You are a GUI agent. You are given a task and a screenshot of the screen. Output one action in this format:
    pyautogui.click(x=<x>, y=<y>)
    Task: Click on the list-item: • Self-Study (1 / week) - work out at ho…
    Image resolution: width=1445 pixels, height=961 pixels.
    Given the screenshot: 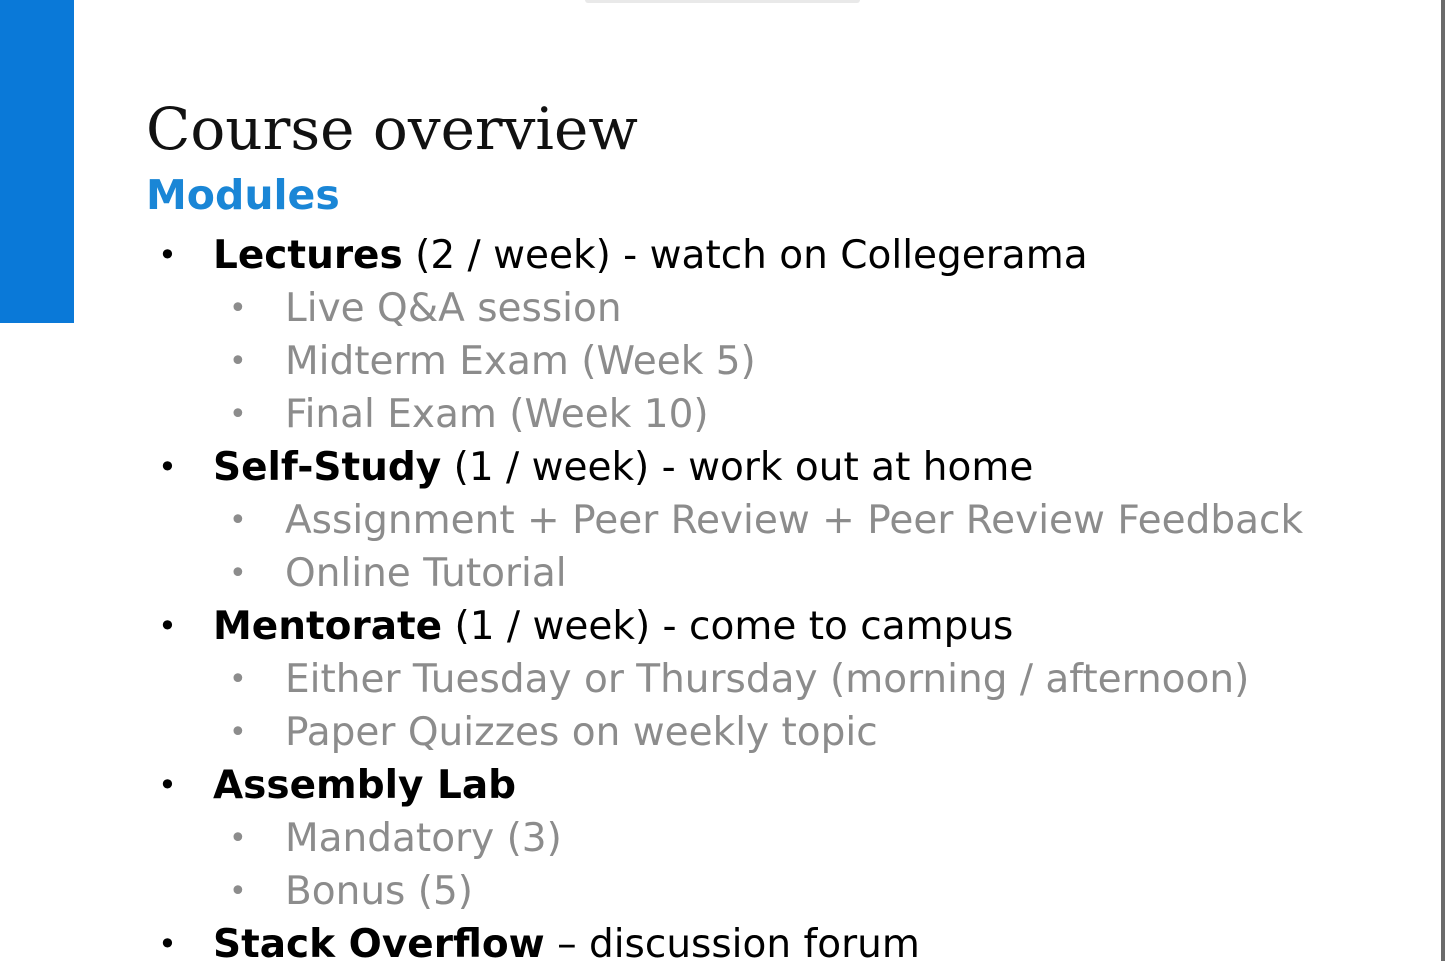 What is the action you would take?
    pyautogui.click(x=651, y=467)
    